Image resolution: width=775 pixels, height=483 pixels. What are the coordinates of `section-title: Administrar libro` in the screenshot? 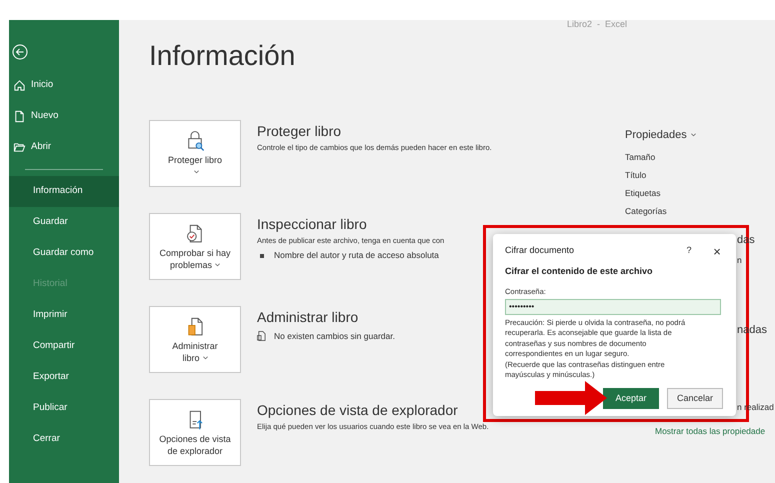 It's located at (308, 317).